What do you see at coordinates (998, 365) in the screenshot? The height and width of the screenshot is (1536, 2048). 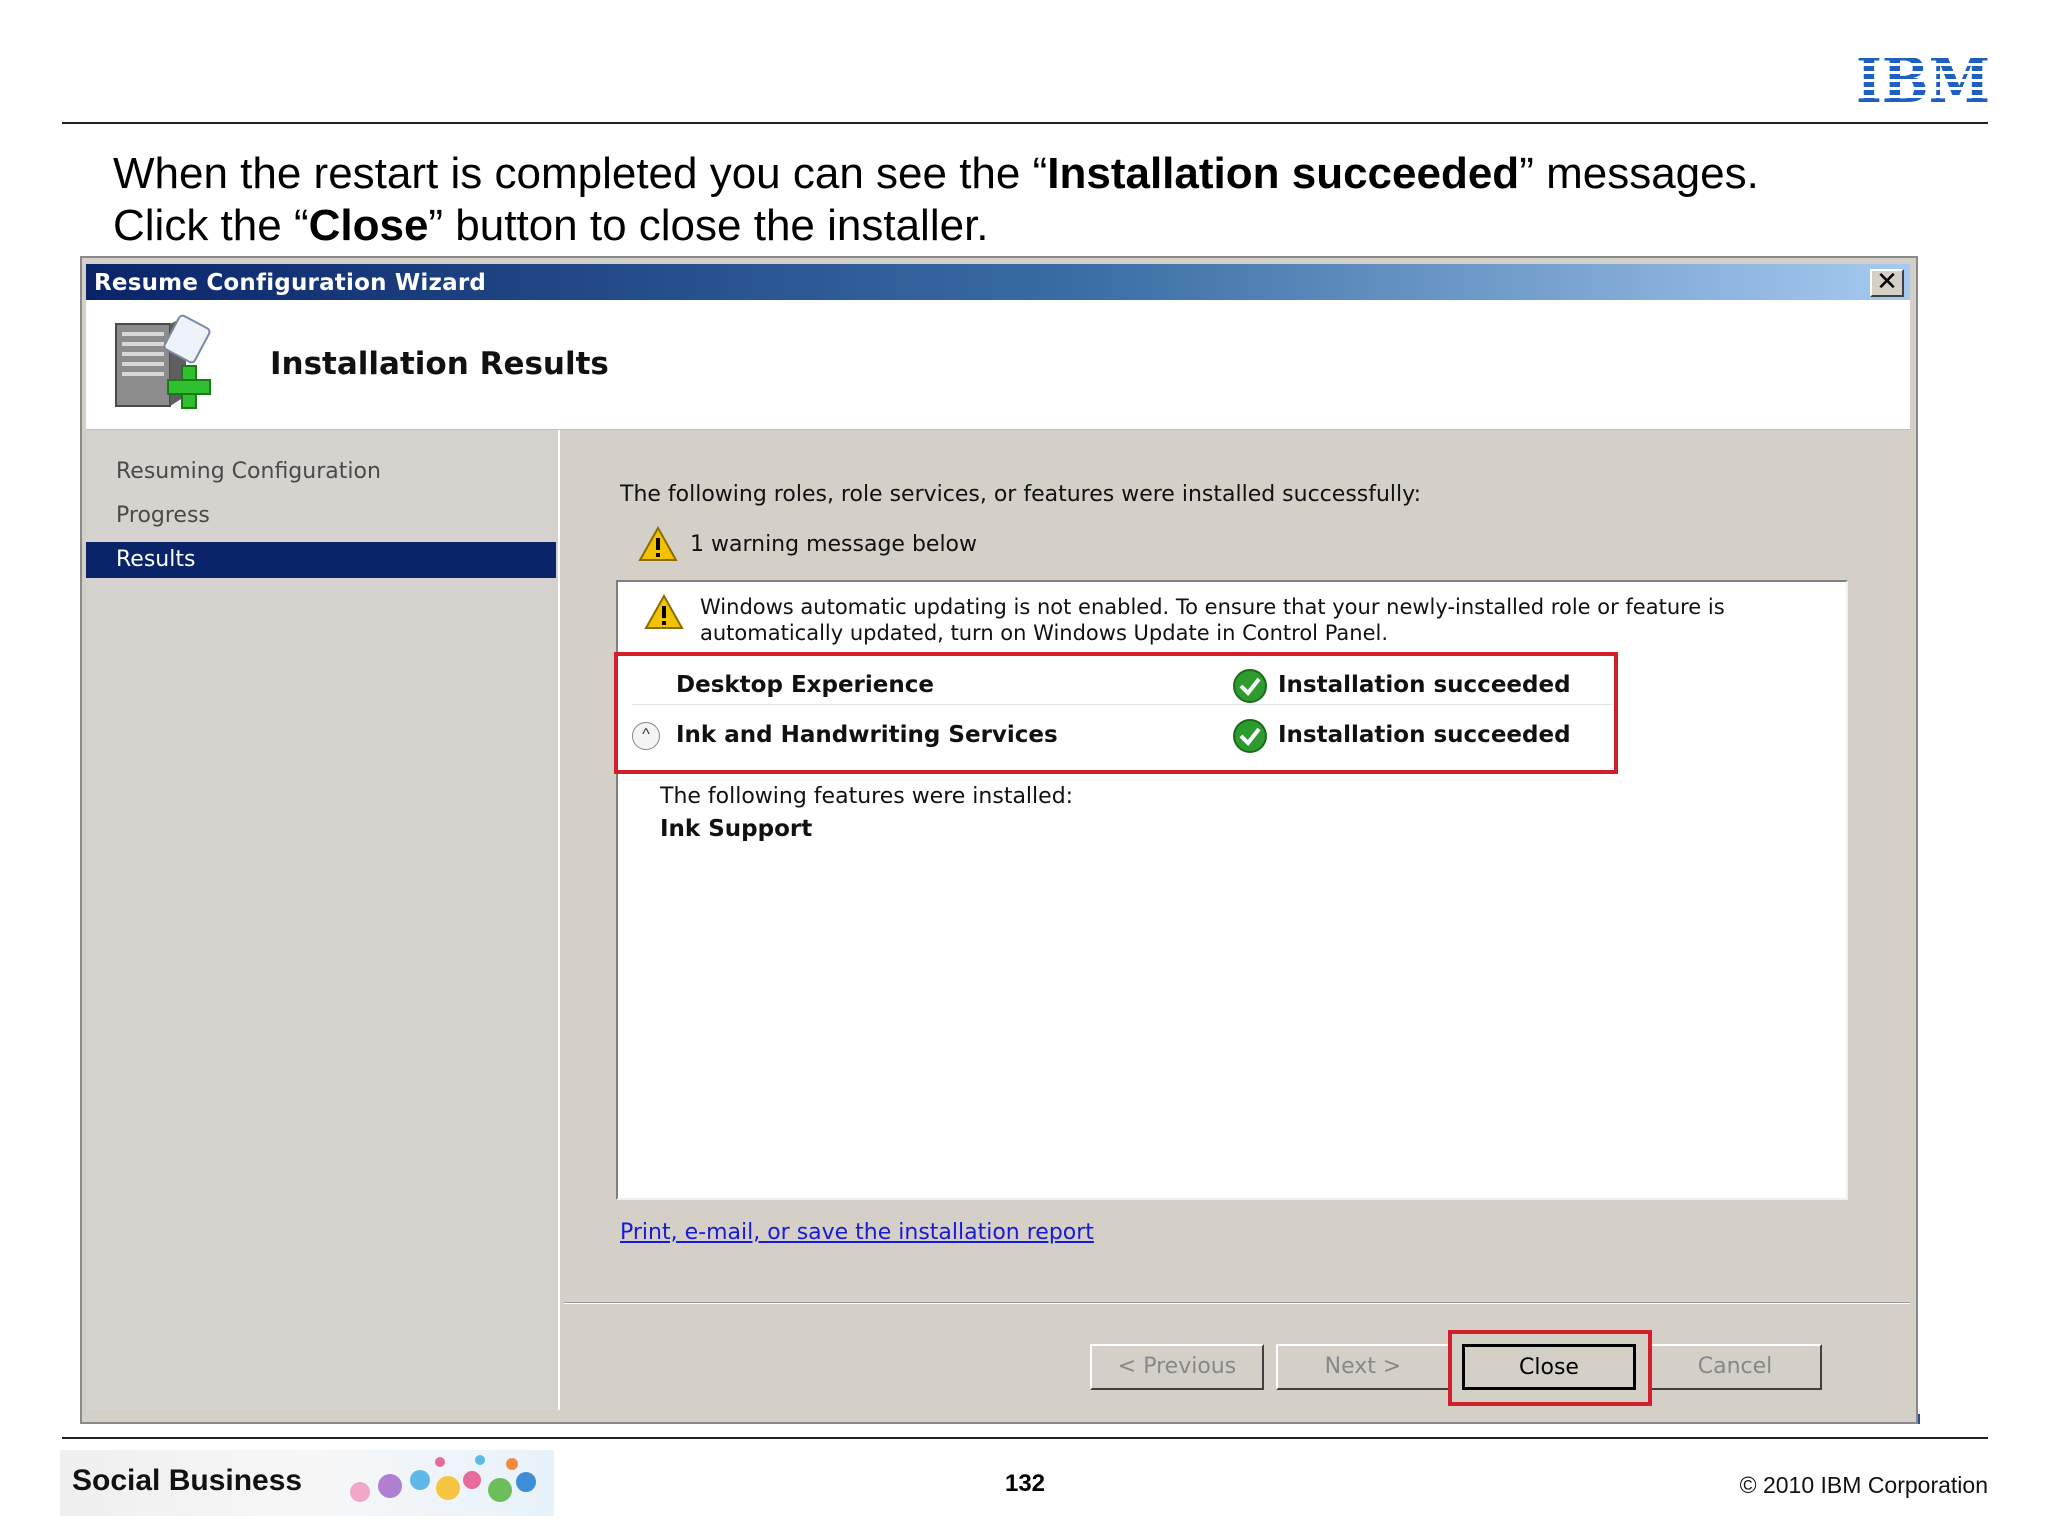 I see `wizard-header: Installation Results` at bounding box center [998, 365].